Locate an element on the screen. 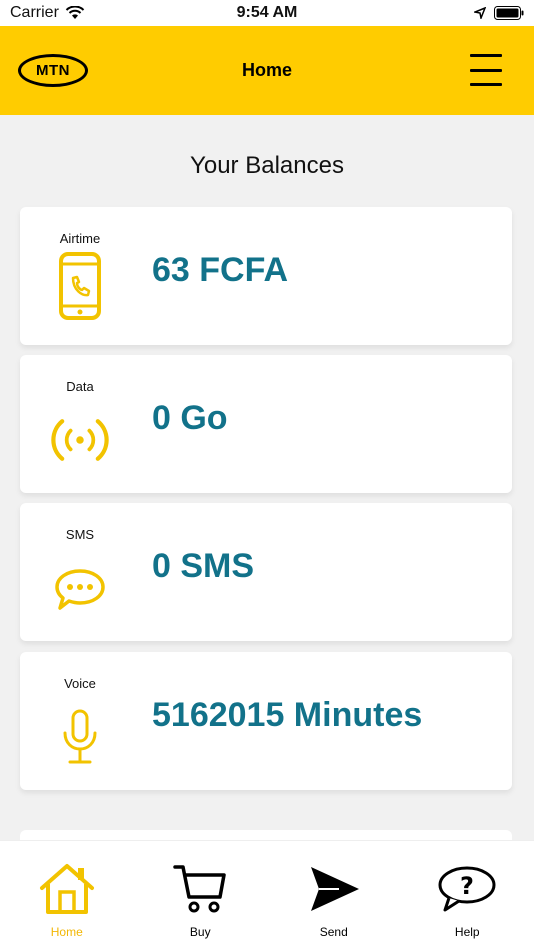  balance-card-sms: SMS 0 SMS is located at coordinates (266, 572).